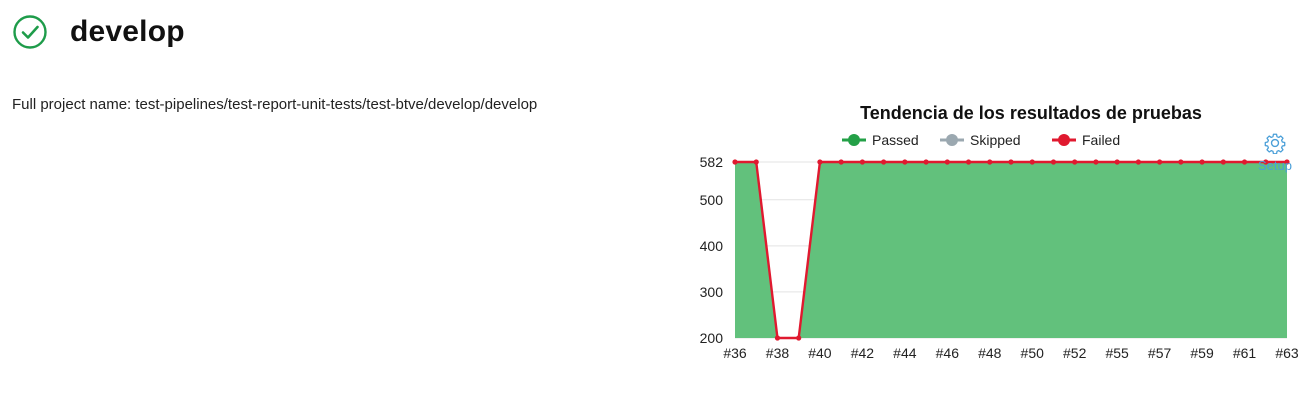  What do you see at coordinates (1160, 353) in the screenshot?
I see `x-tick-label: #57` at bounding box center [1160, 353].